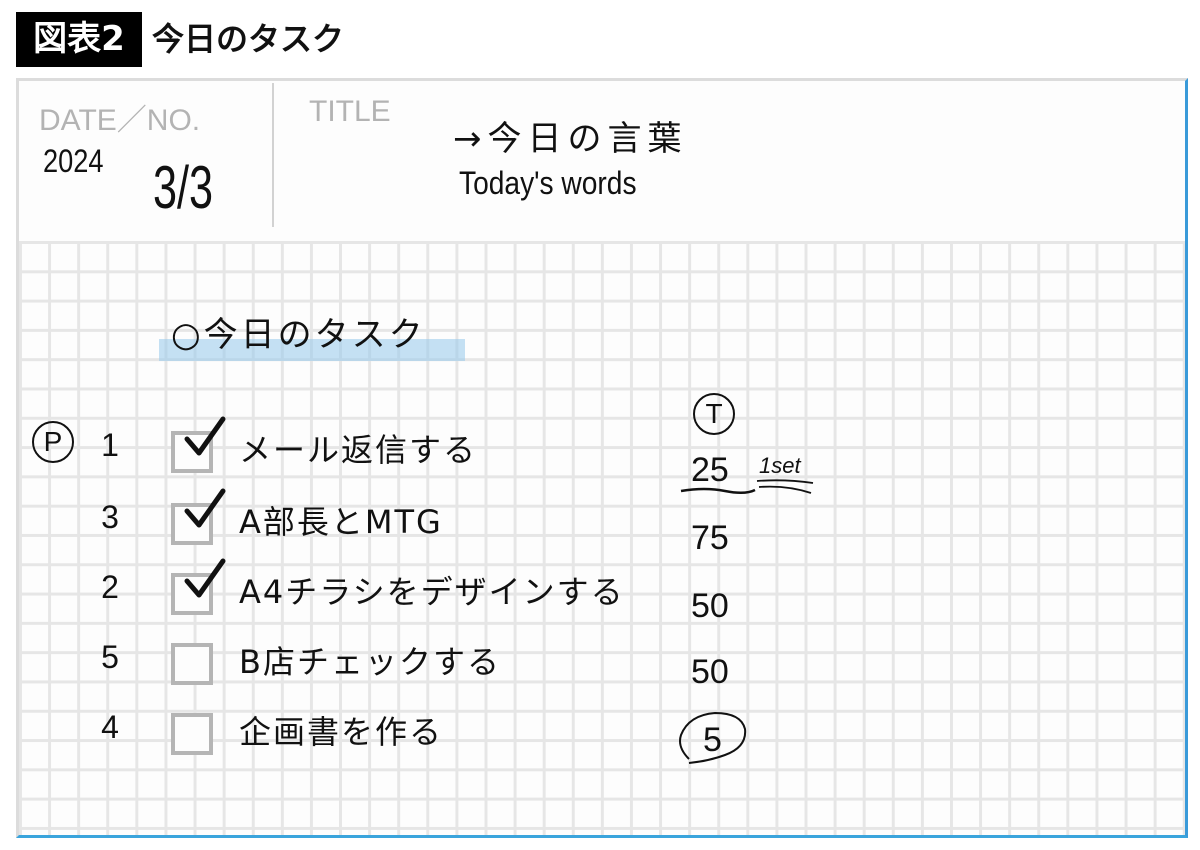 This screenshot has height=850, width=1200. I want to click on task-row: 4 企画書を作る, so click(369, 734).